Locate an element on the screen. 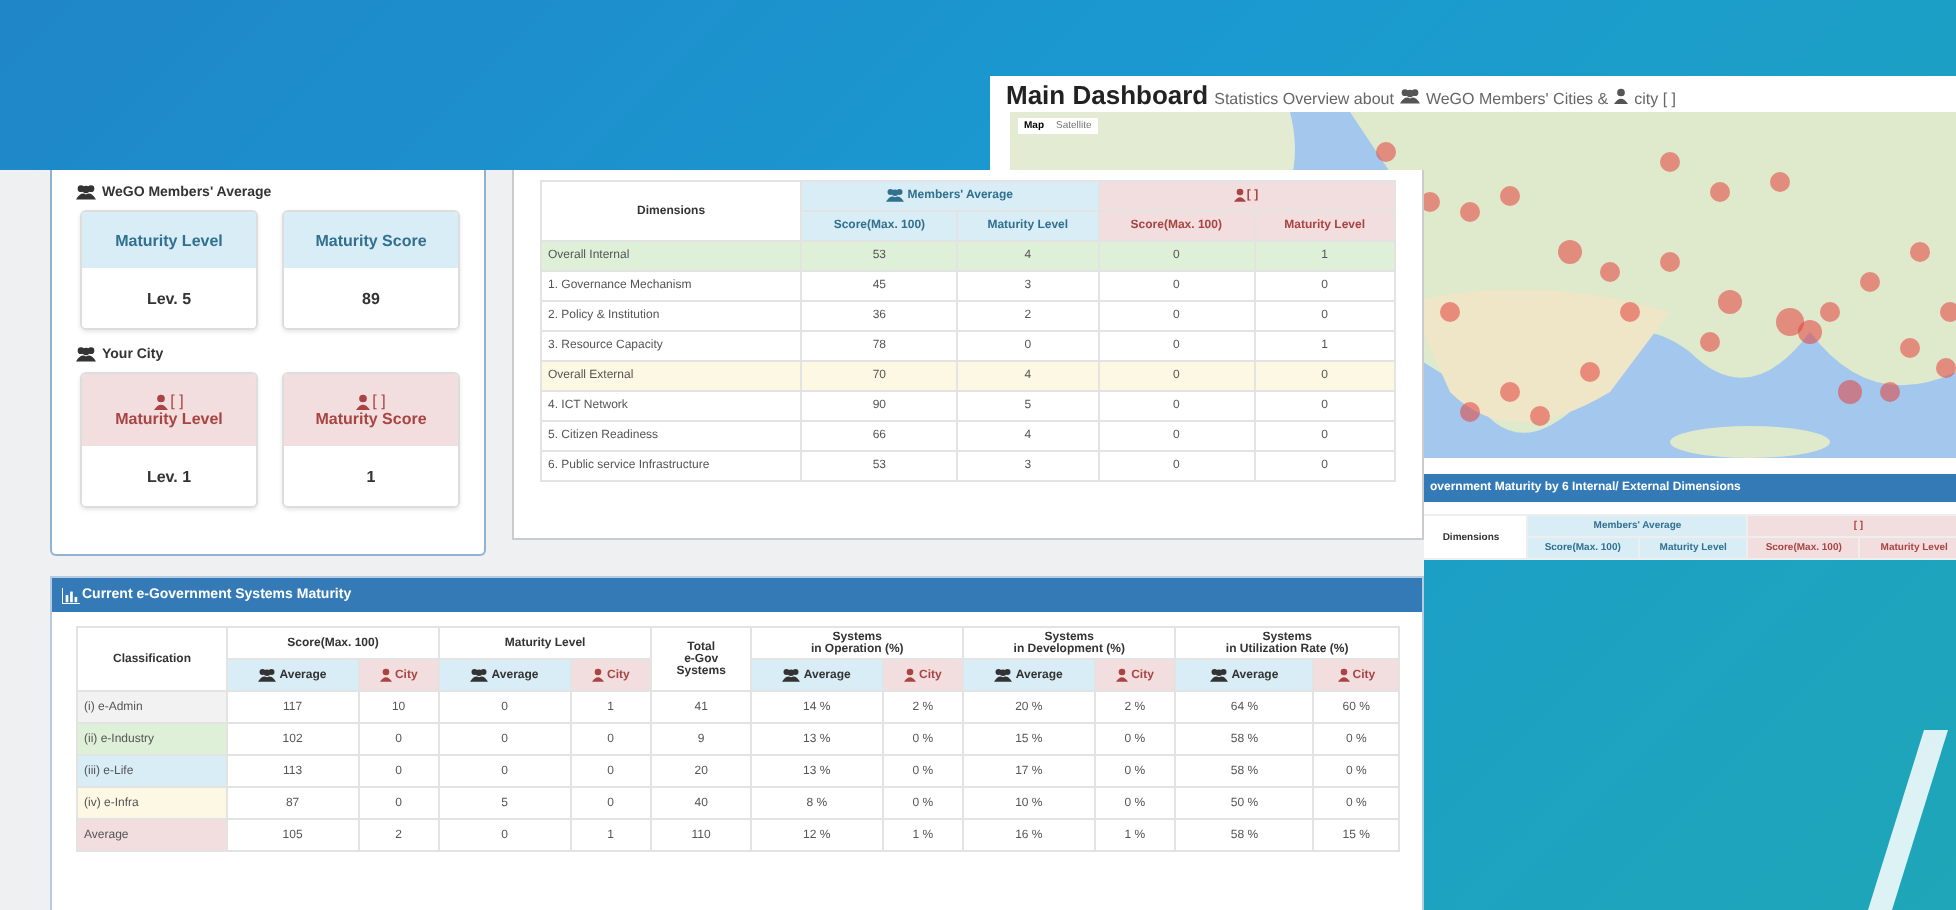 The height and width of the screenshot is (910, 1956). city-label: city [ ] is located at coordinates (1655, 99).